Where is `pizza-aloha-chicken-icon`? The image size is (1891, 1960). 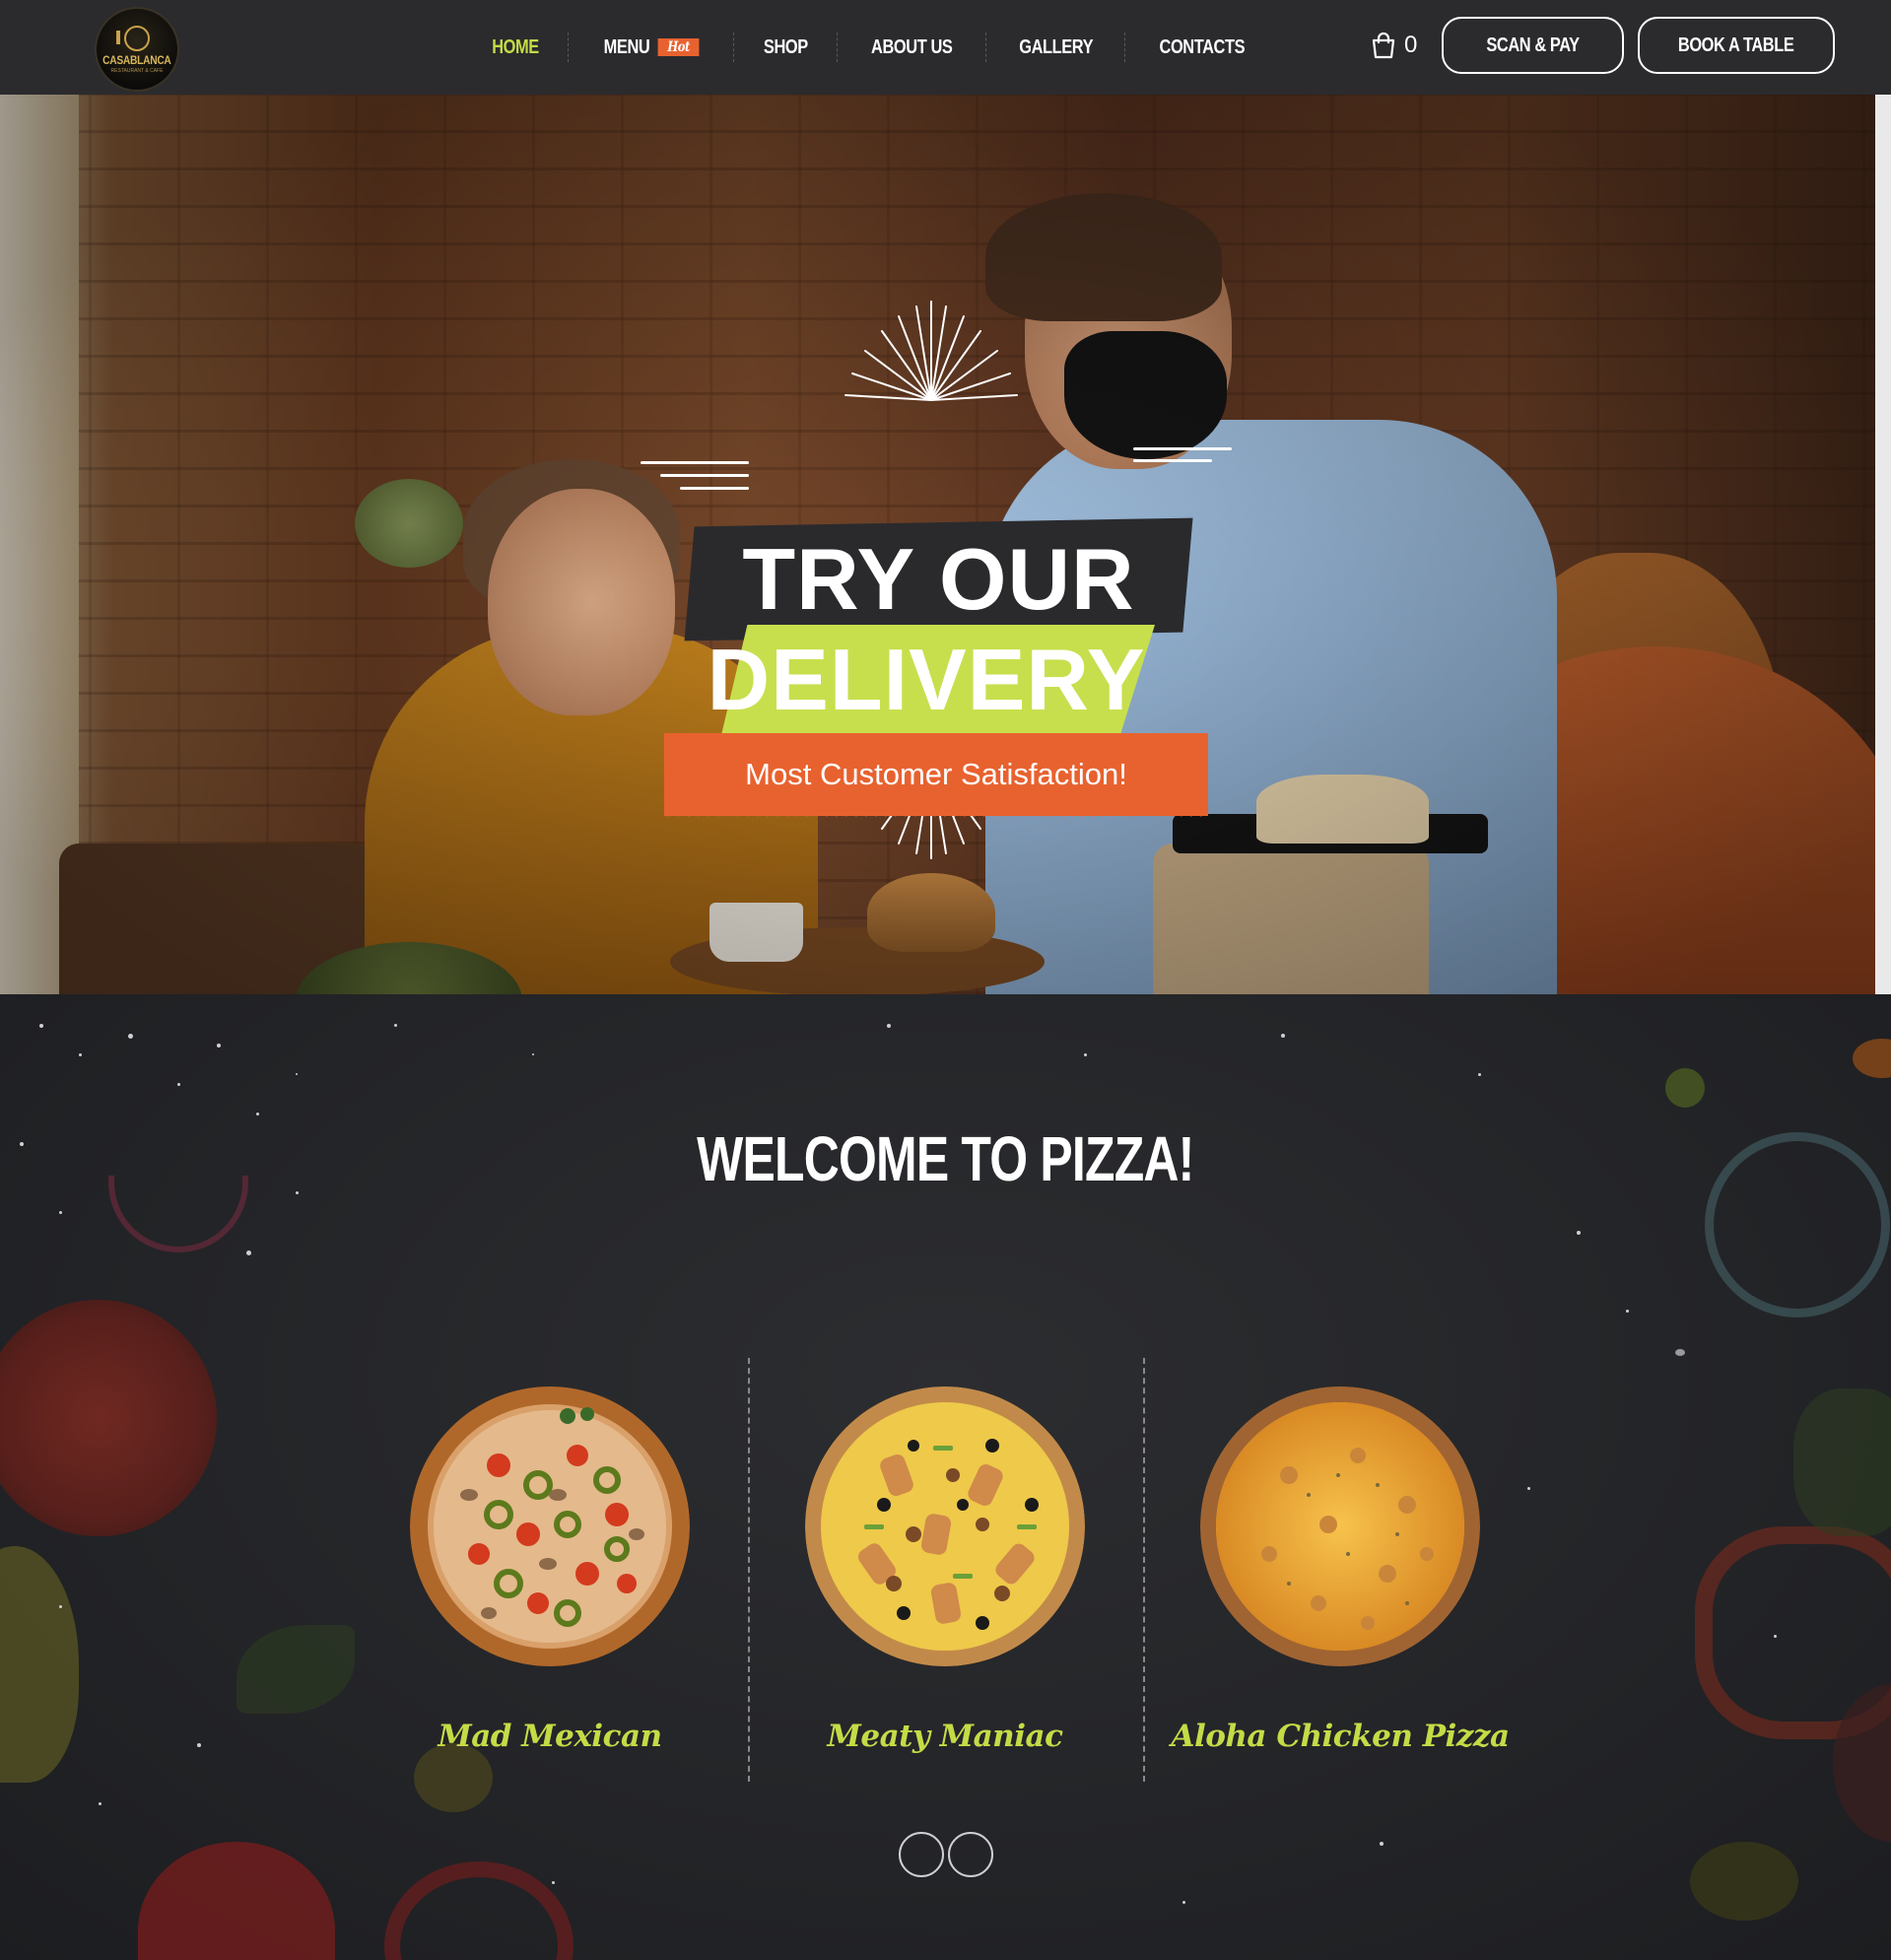 pizza-aloha-chicken-icon is located at coordinates (1340, 1526).